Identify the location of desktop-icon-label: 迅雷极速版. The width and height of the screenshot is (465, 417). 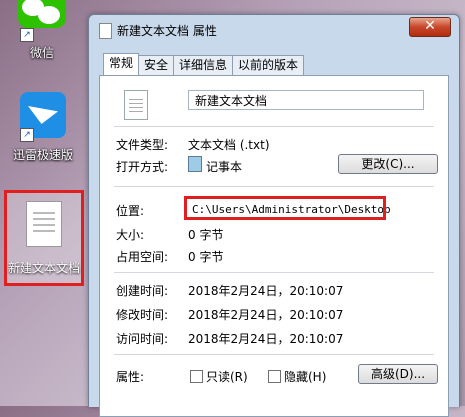
(42, 155).